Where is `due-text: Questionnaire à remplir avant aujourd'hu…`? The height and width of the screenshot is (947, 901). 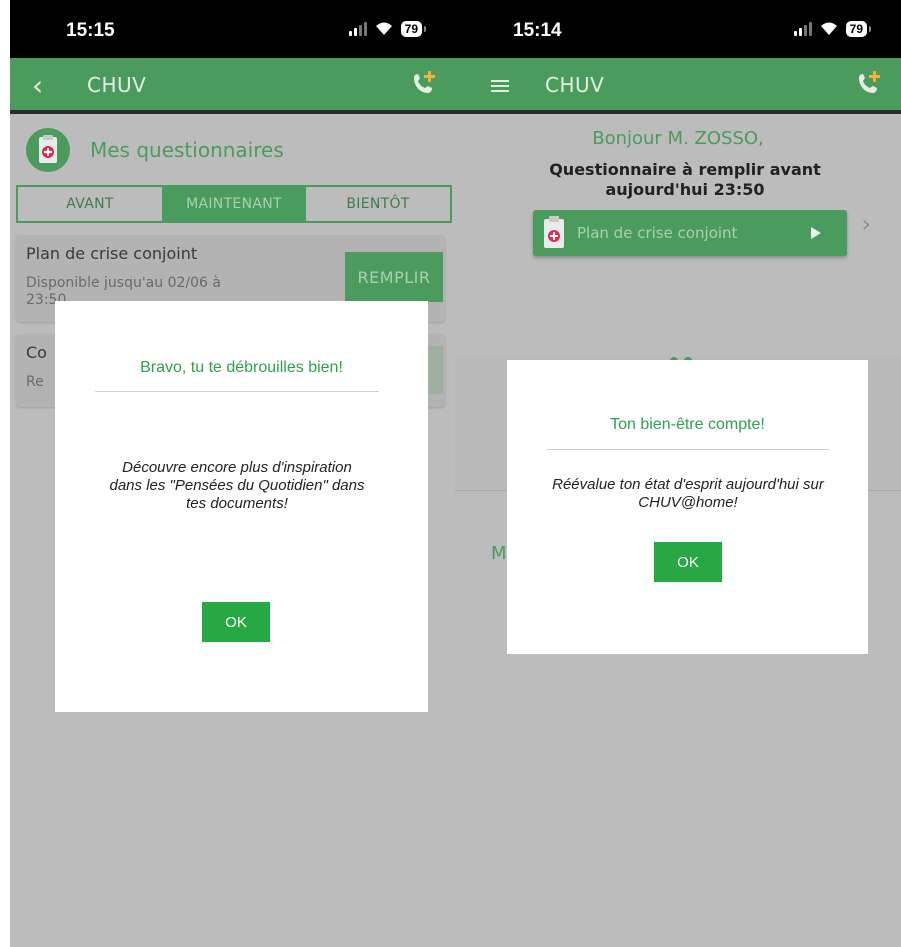 due-text: Questionnaire à remplir avant aujourd'hu… is located at coordinates (685, 179).